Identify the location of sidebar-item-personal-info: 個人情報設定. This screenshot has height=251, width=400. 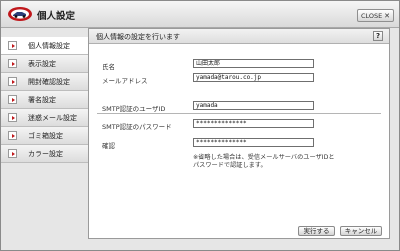
(47, 46).